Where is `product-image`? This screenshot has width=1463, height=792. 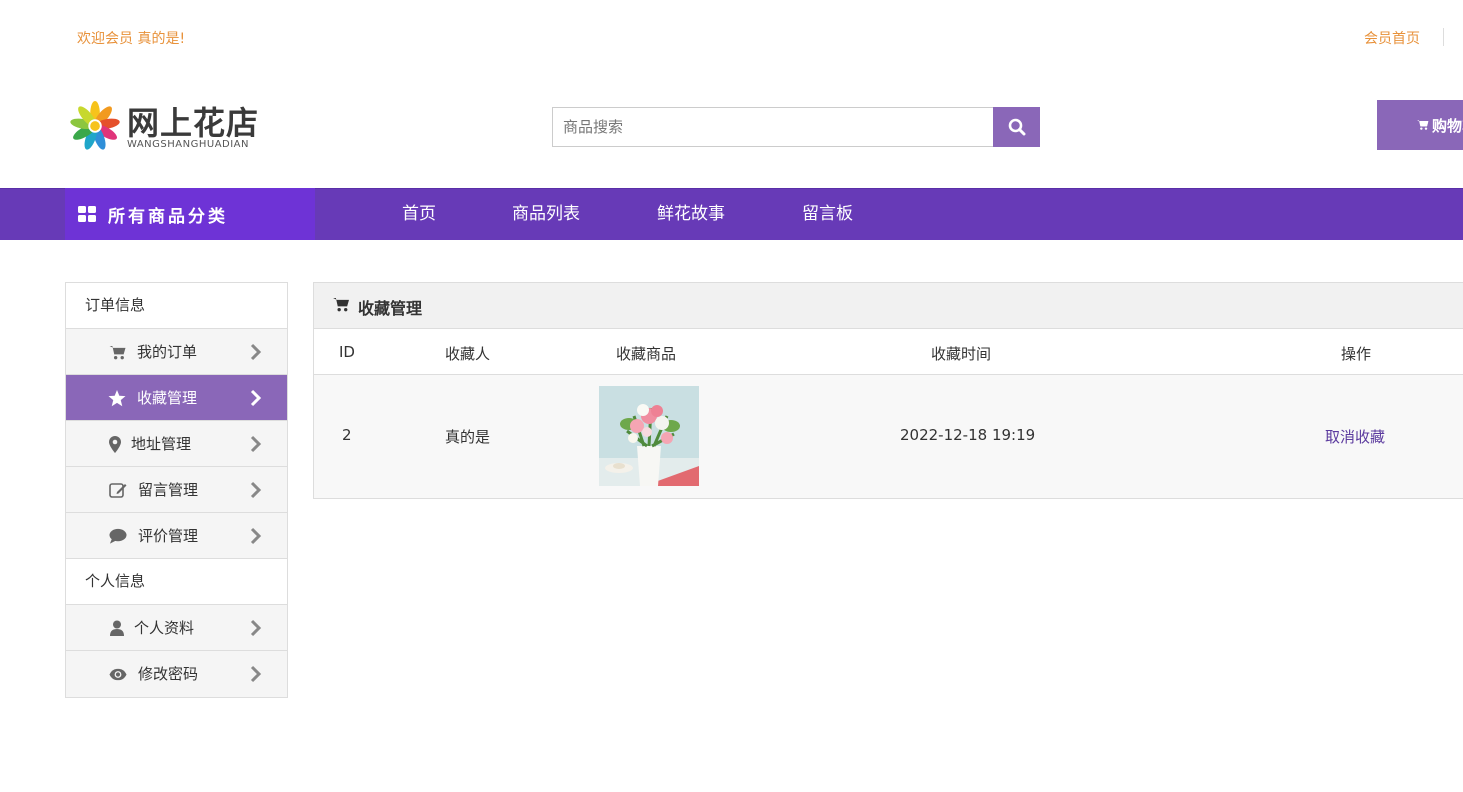
product-image is located at coordinates (649, 436).